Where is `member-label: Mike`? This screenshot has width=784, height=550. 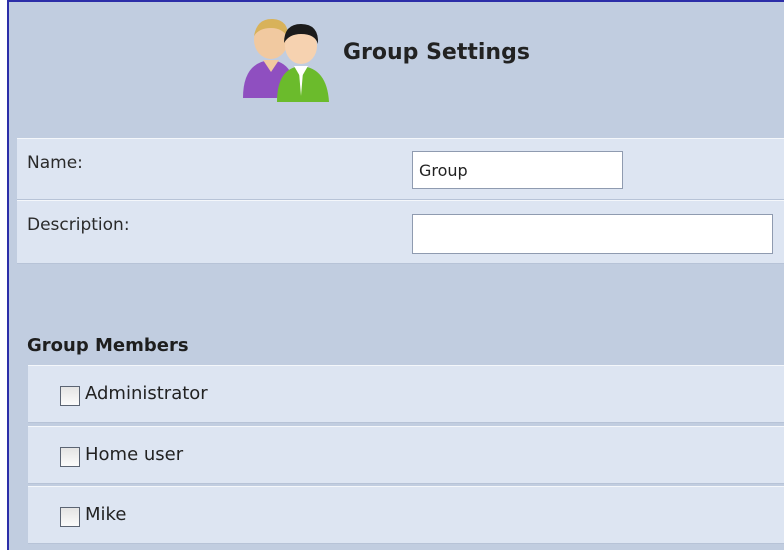
member-label: Mike is located at coordinates (106, 514).